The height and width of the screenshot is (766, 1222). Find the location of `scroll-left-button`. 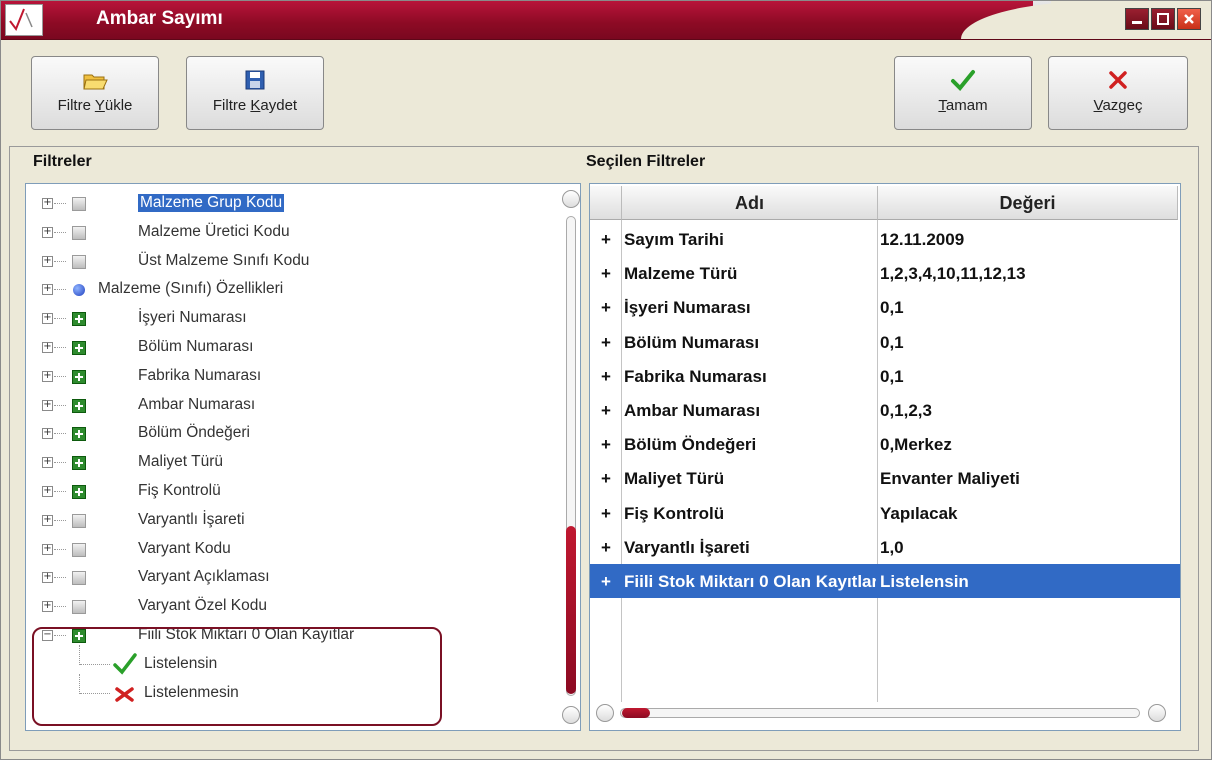

scroll-left-button is located at coordinates (605, 713).